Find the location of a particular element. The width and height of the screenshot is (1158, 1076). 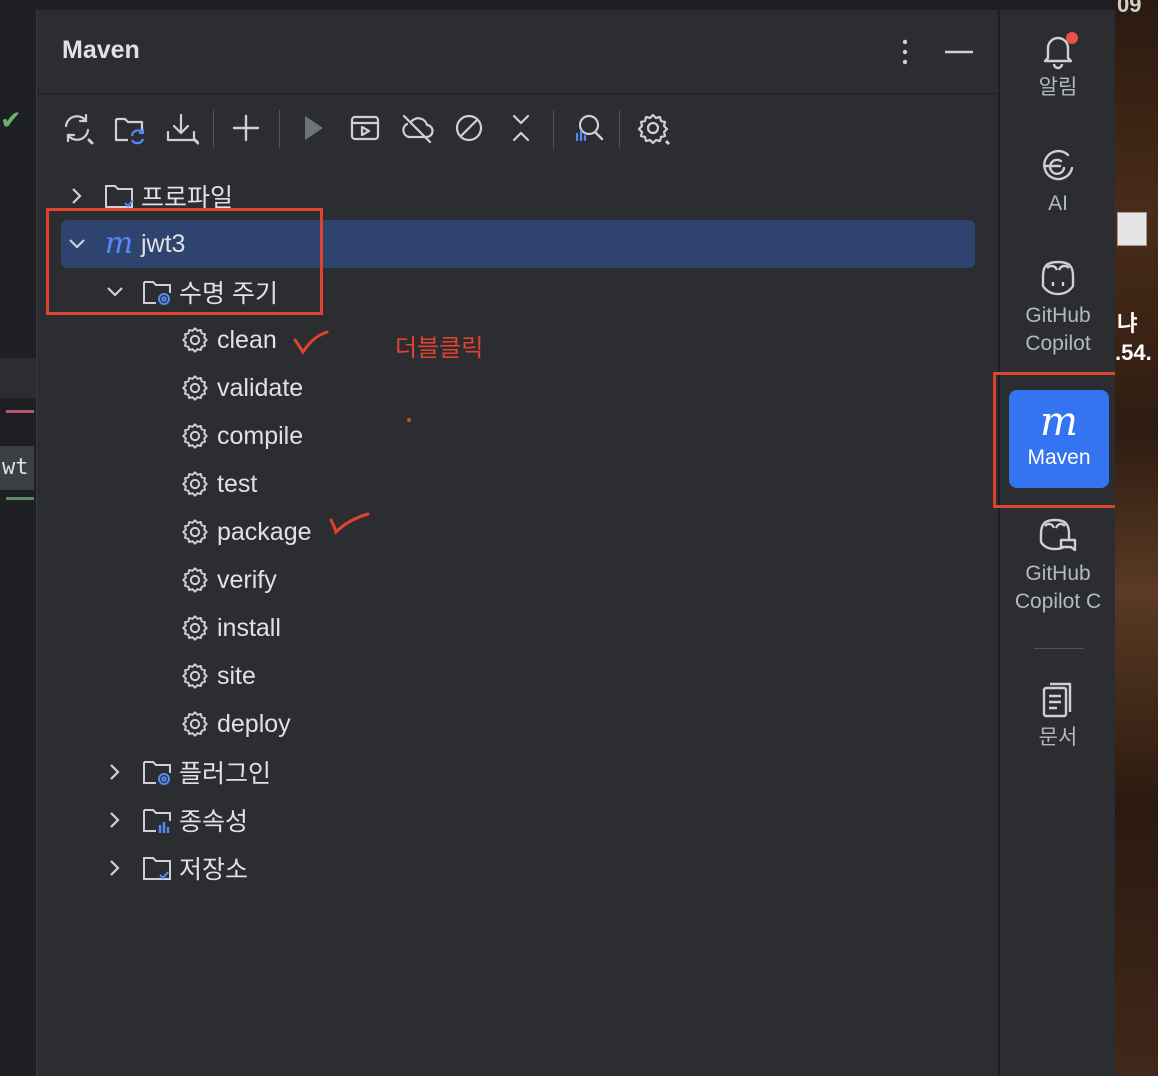

dependencies-folder-icon is located at coordinates (157, 820).